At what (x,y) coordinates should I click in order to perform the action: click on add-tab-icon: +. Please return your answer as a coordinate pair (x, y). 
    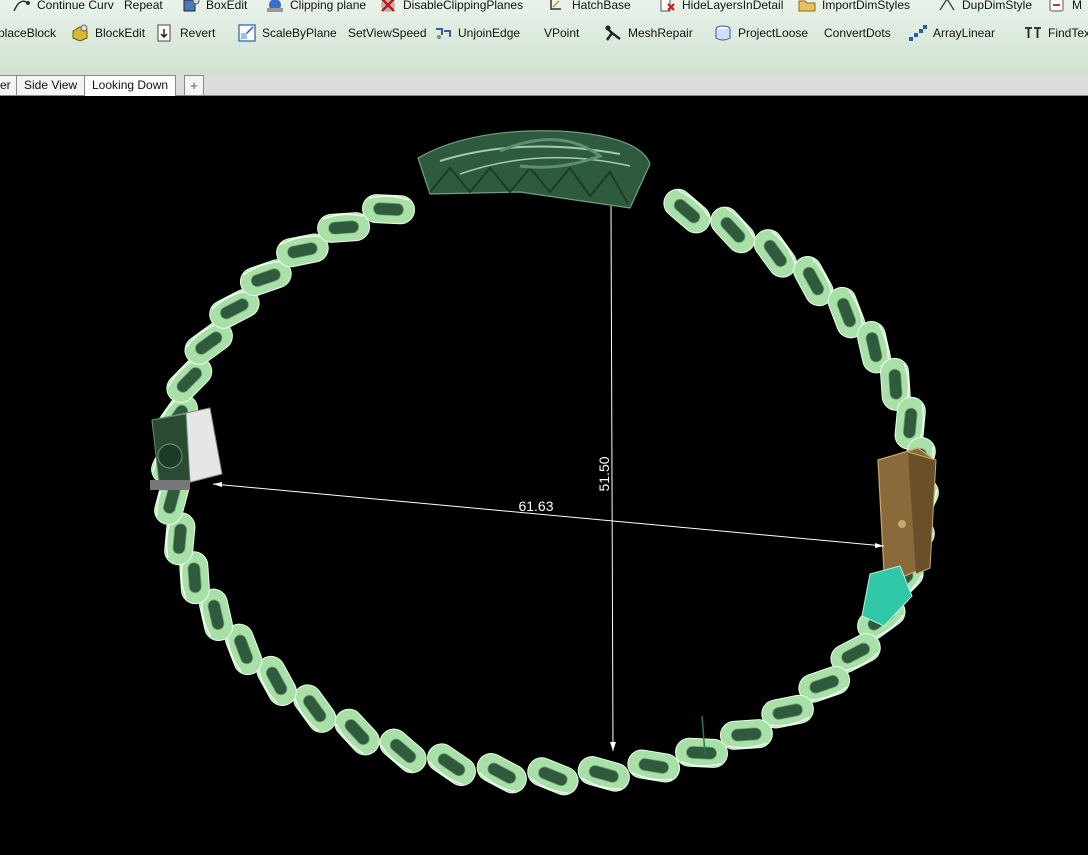
    Looking at the image, I should click on (194, 85).